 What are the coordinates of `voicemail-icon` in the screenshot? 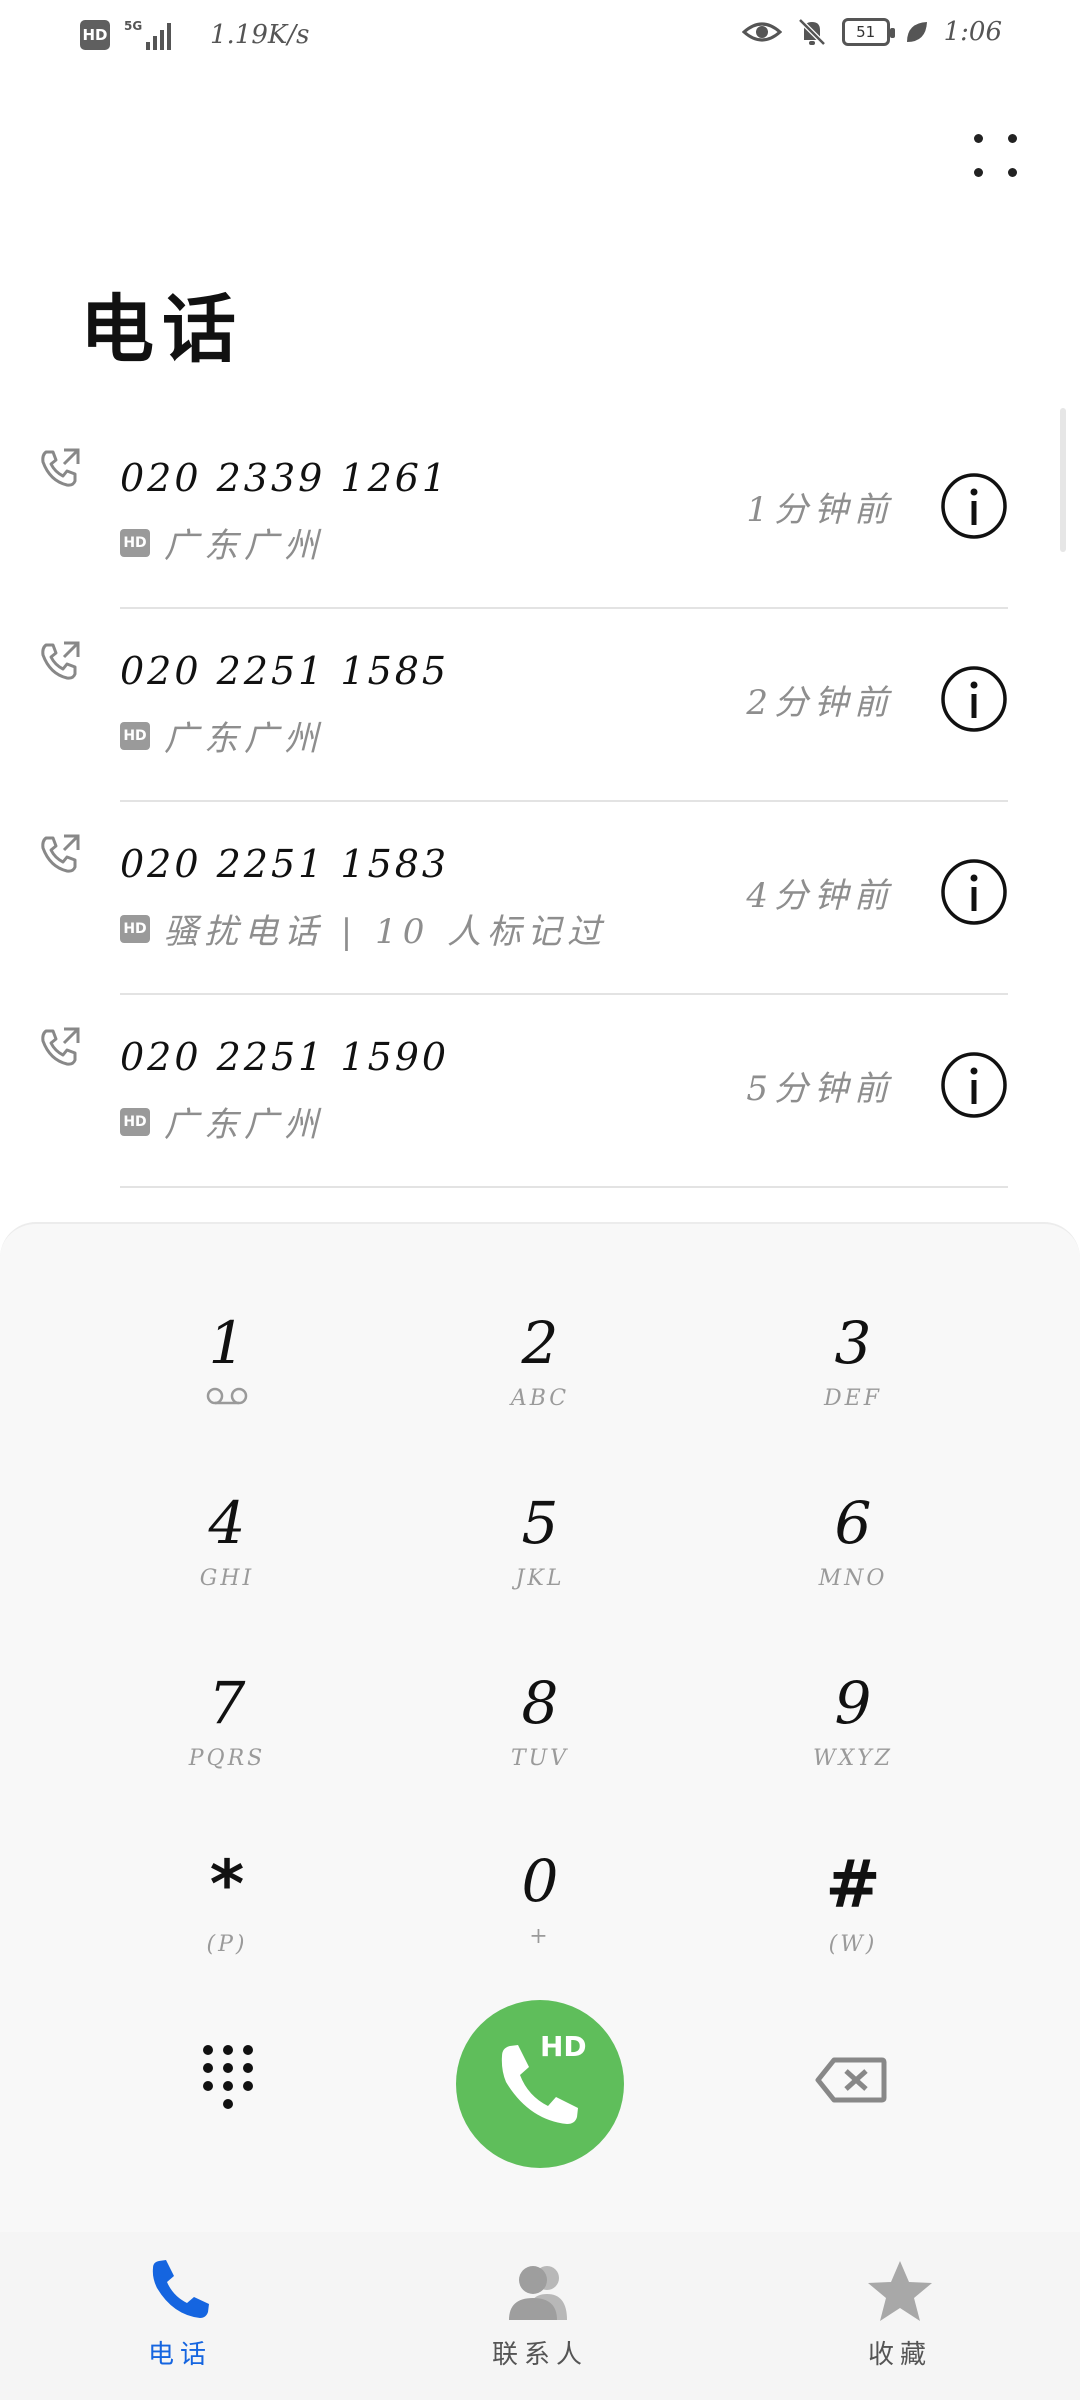 It's located at (227, 1396).